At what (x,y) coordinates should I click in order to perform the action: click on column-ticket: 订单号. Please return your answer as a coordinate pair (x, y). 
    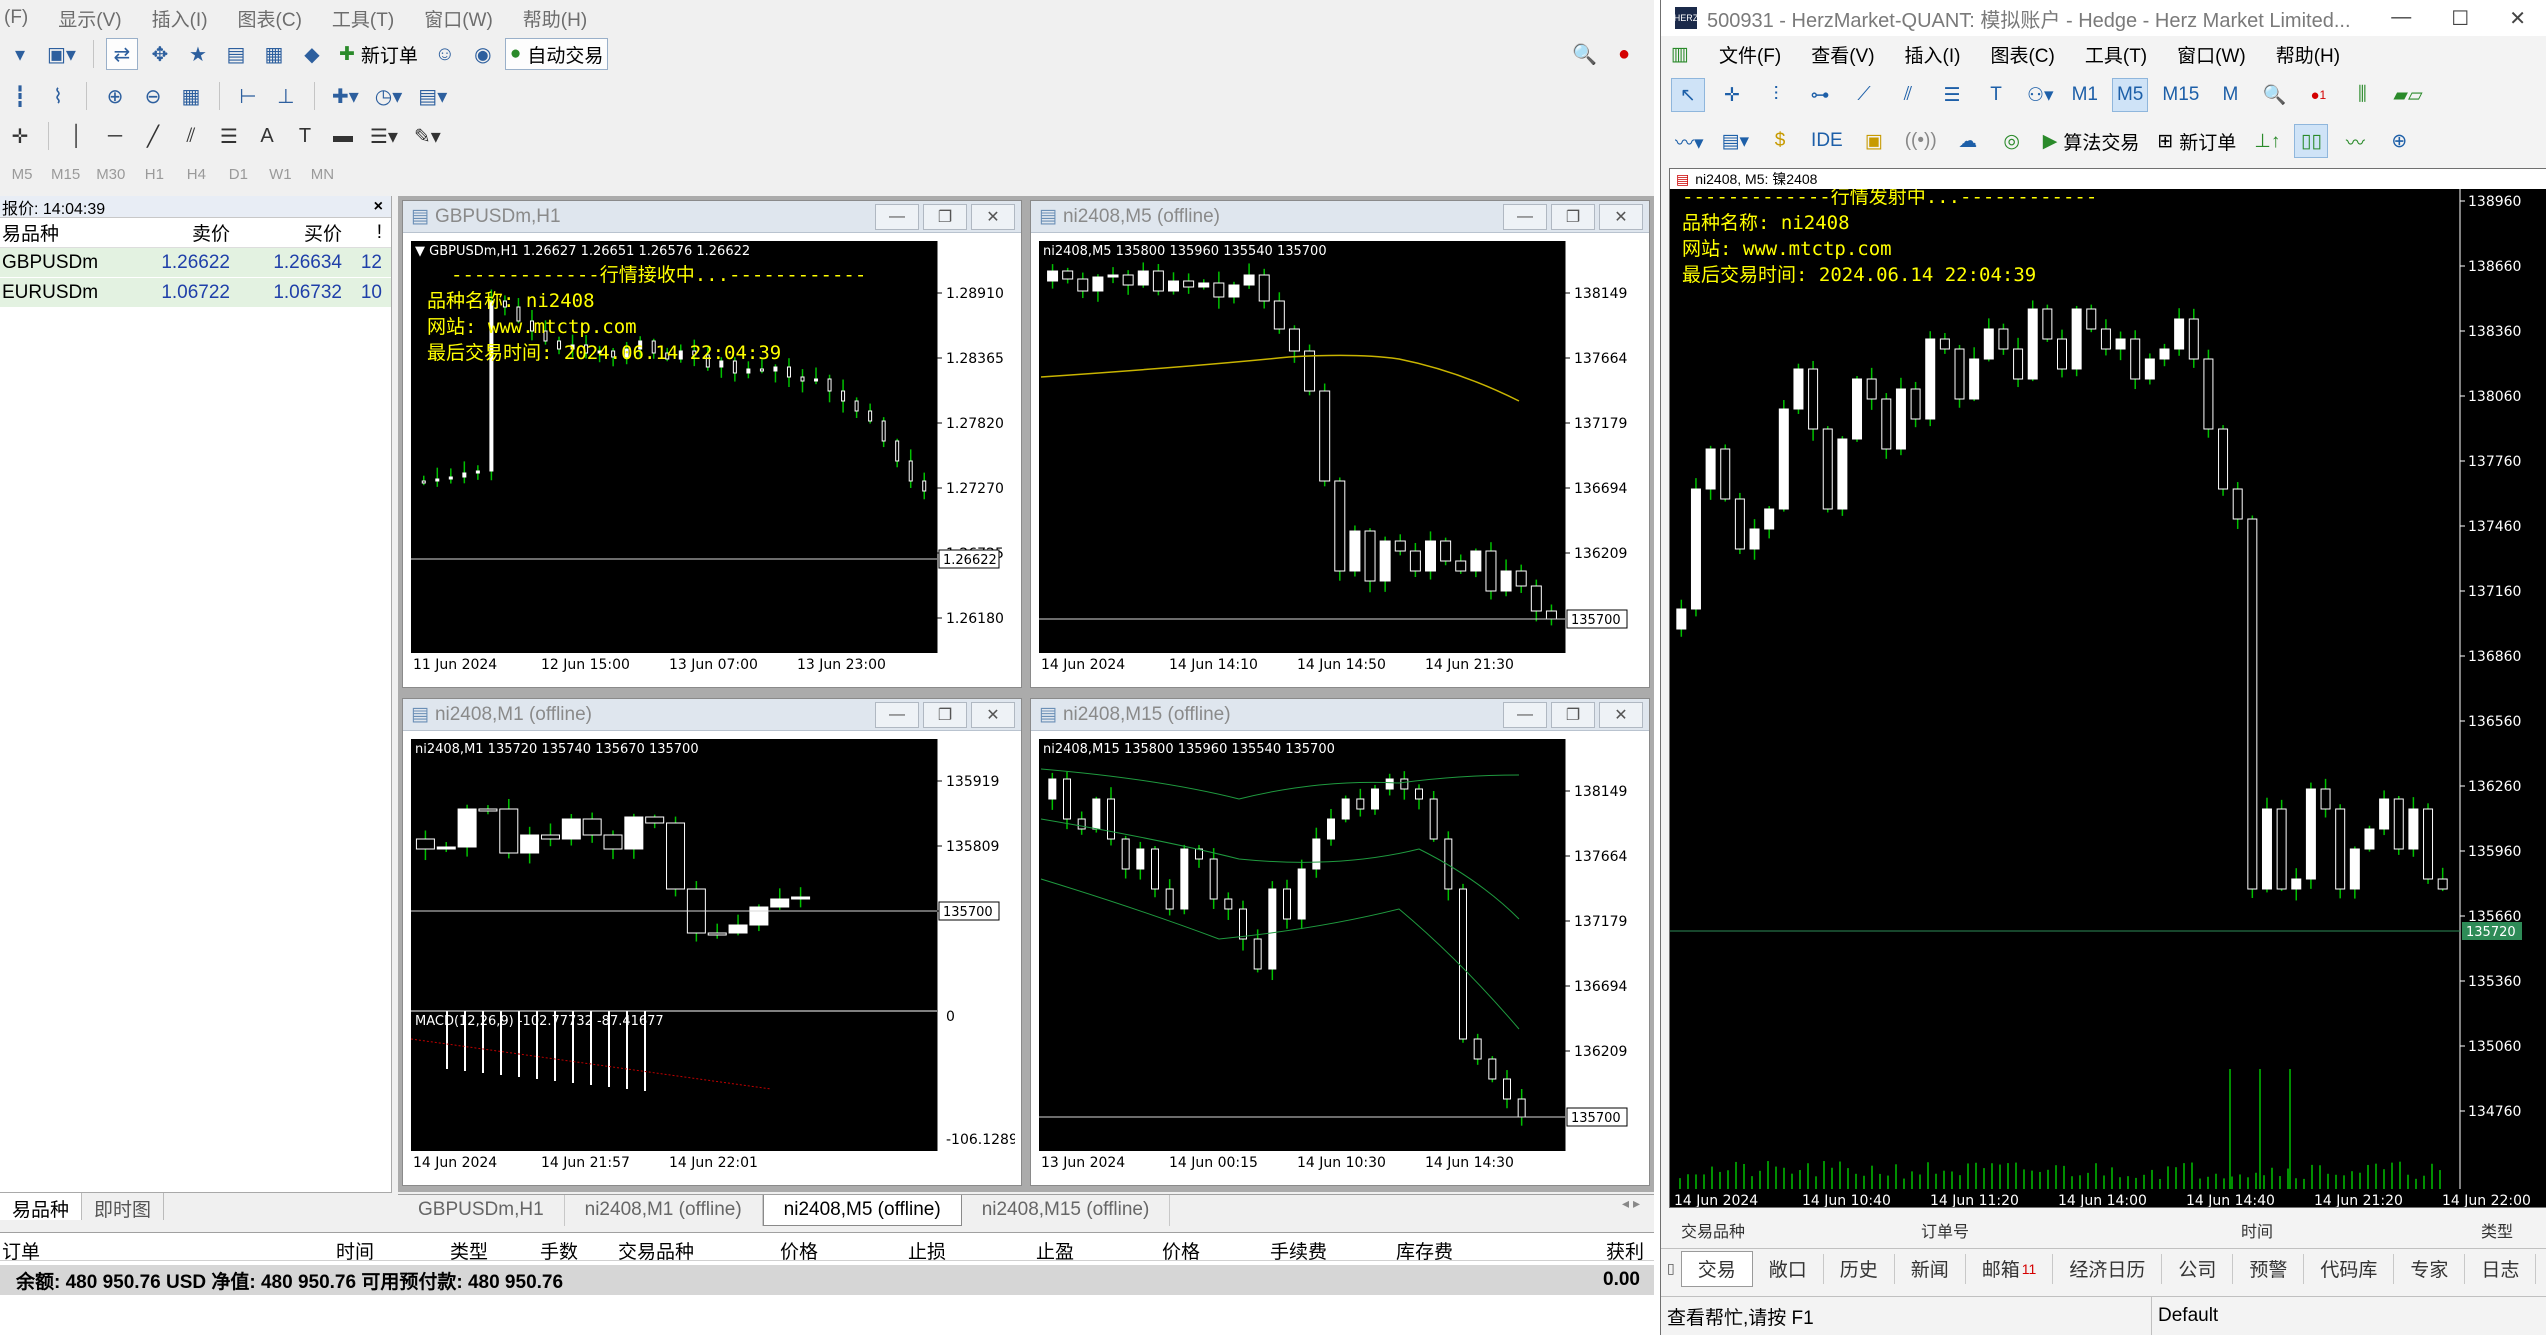
    Looking at the image, I should click on (1945, 1229).